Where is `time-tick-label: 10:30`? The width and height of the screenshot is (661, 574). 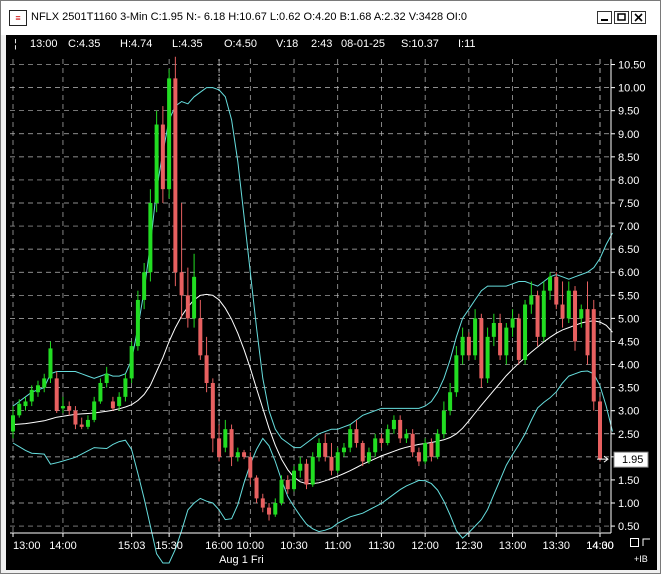 time-tick-label: 10:30 is located at coordinates (294, 546).